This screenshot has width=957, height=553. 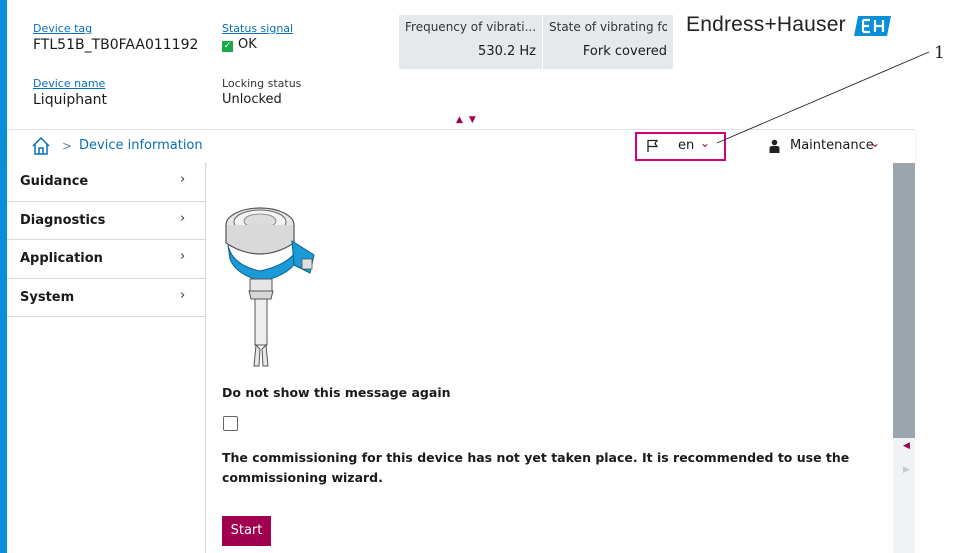 What do you see at coordinates (257, 45) in the screenshot?
I see `status-signal-value-wrap: ✓ OK` at bounding box center [257, 45].